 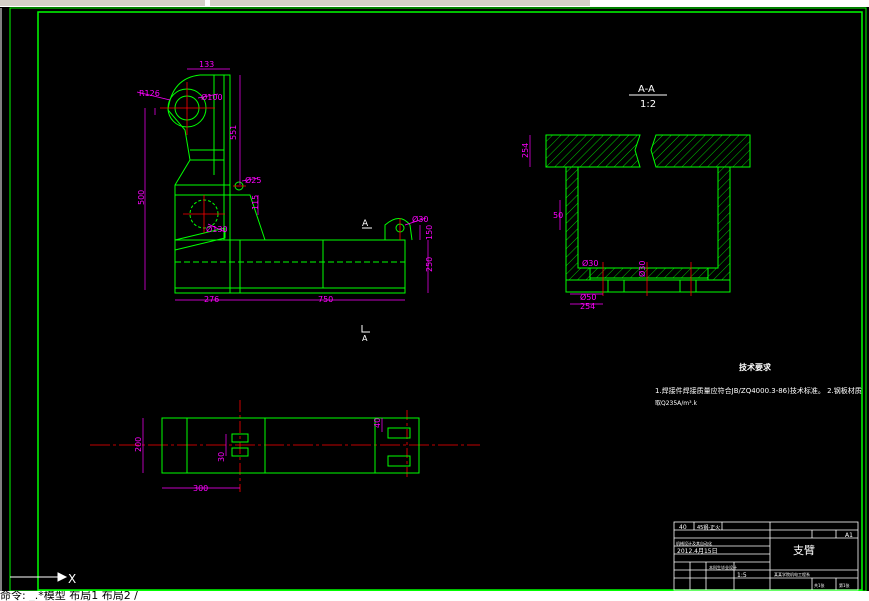 I want to click on section-view: A-A 1:2, so click(x=648, y=188).